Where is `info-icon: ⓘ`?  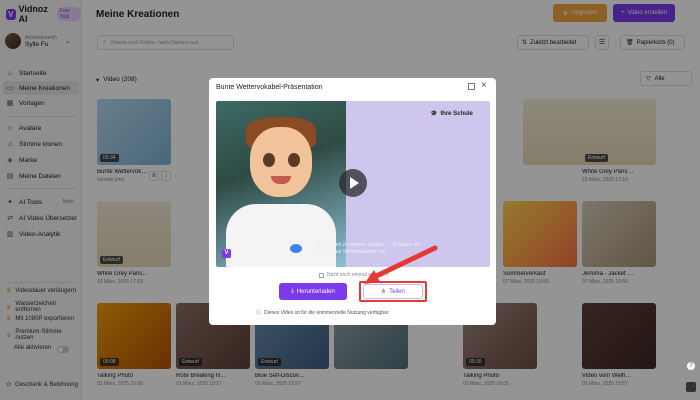 info-icon: ⓘ is located at coordinates (259, 313).